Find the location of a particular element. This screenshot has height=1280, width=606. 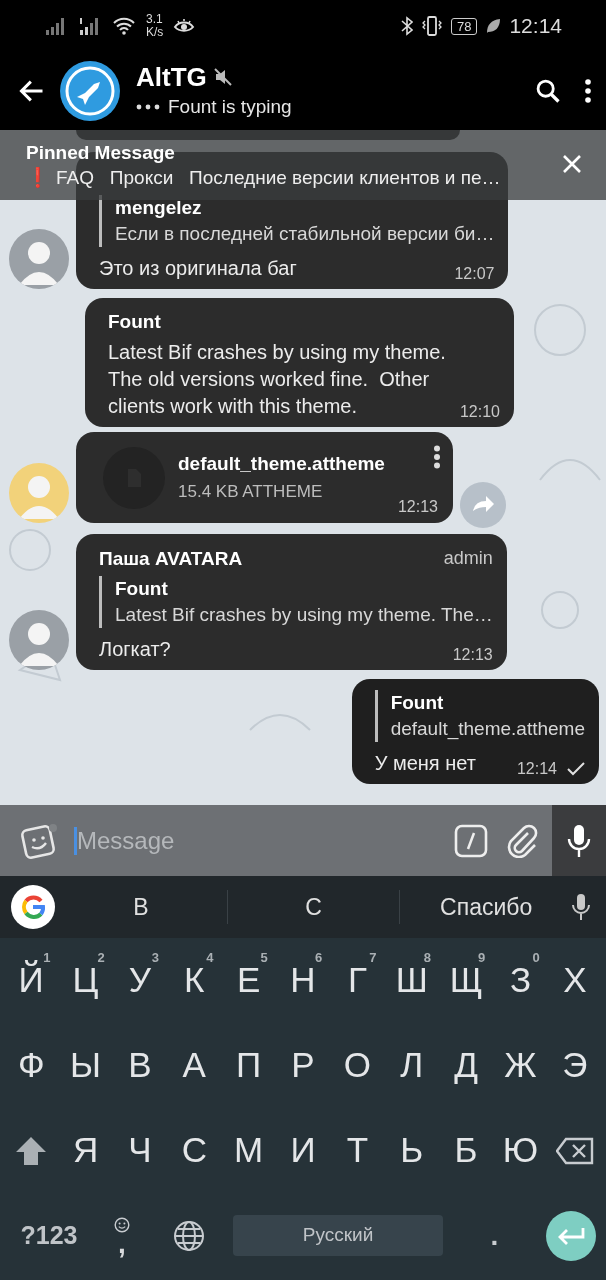

keyboard-key: Х is located at coordinates (574, 980).